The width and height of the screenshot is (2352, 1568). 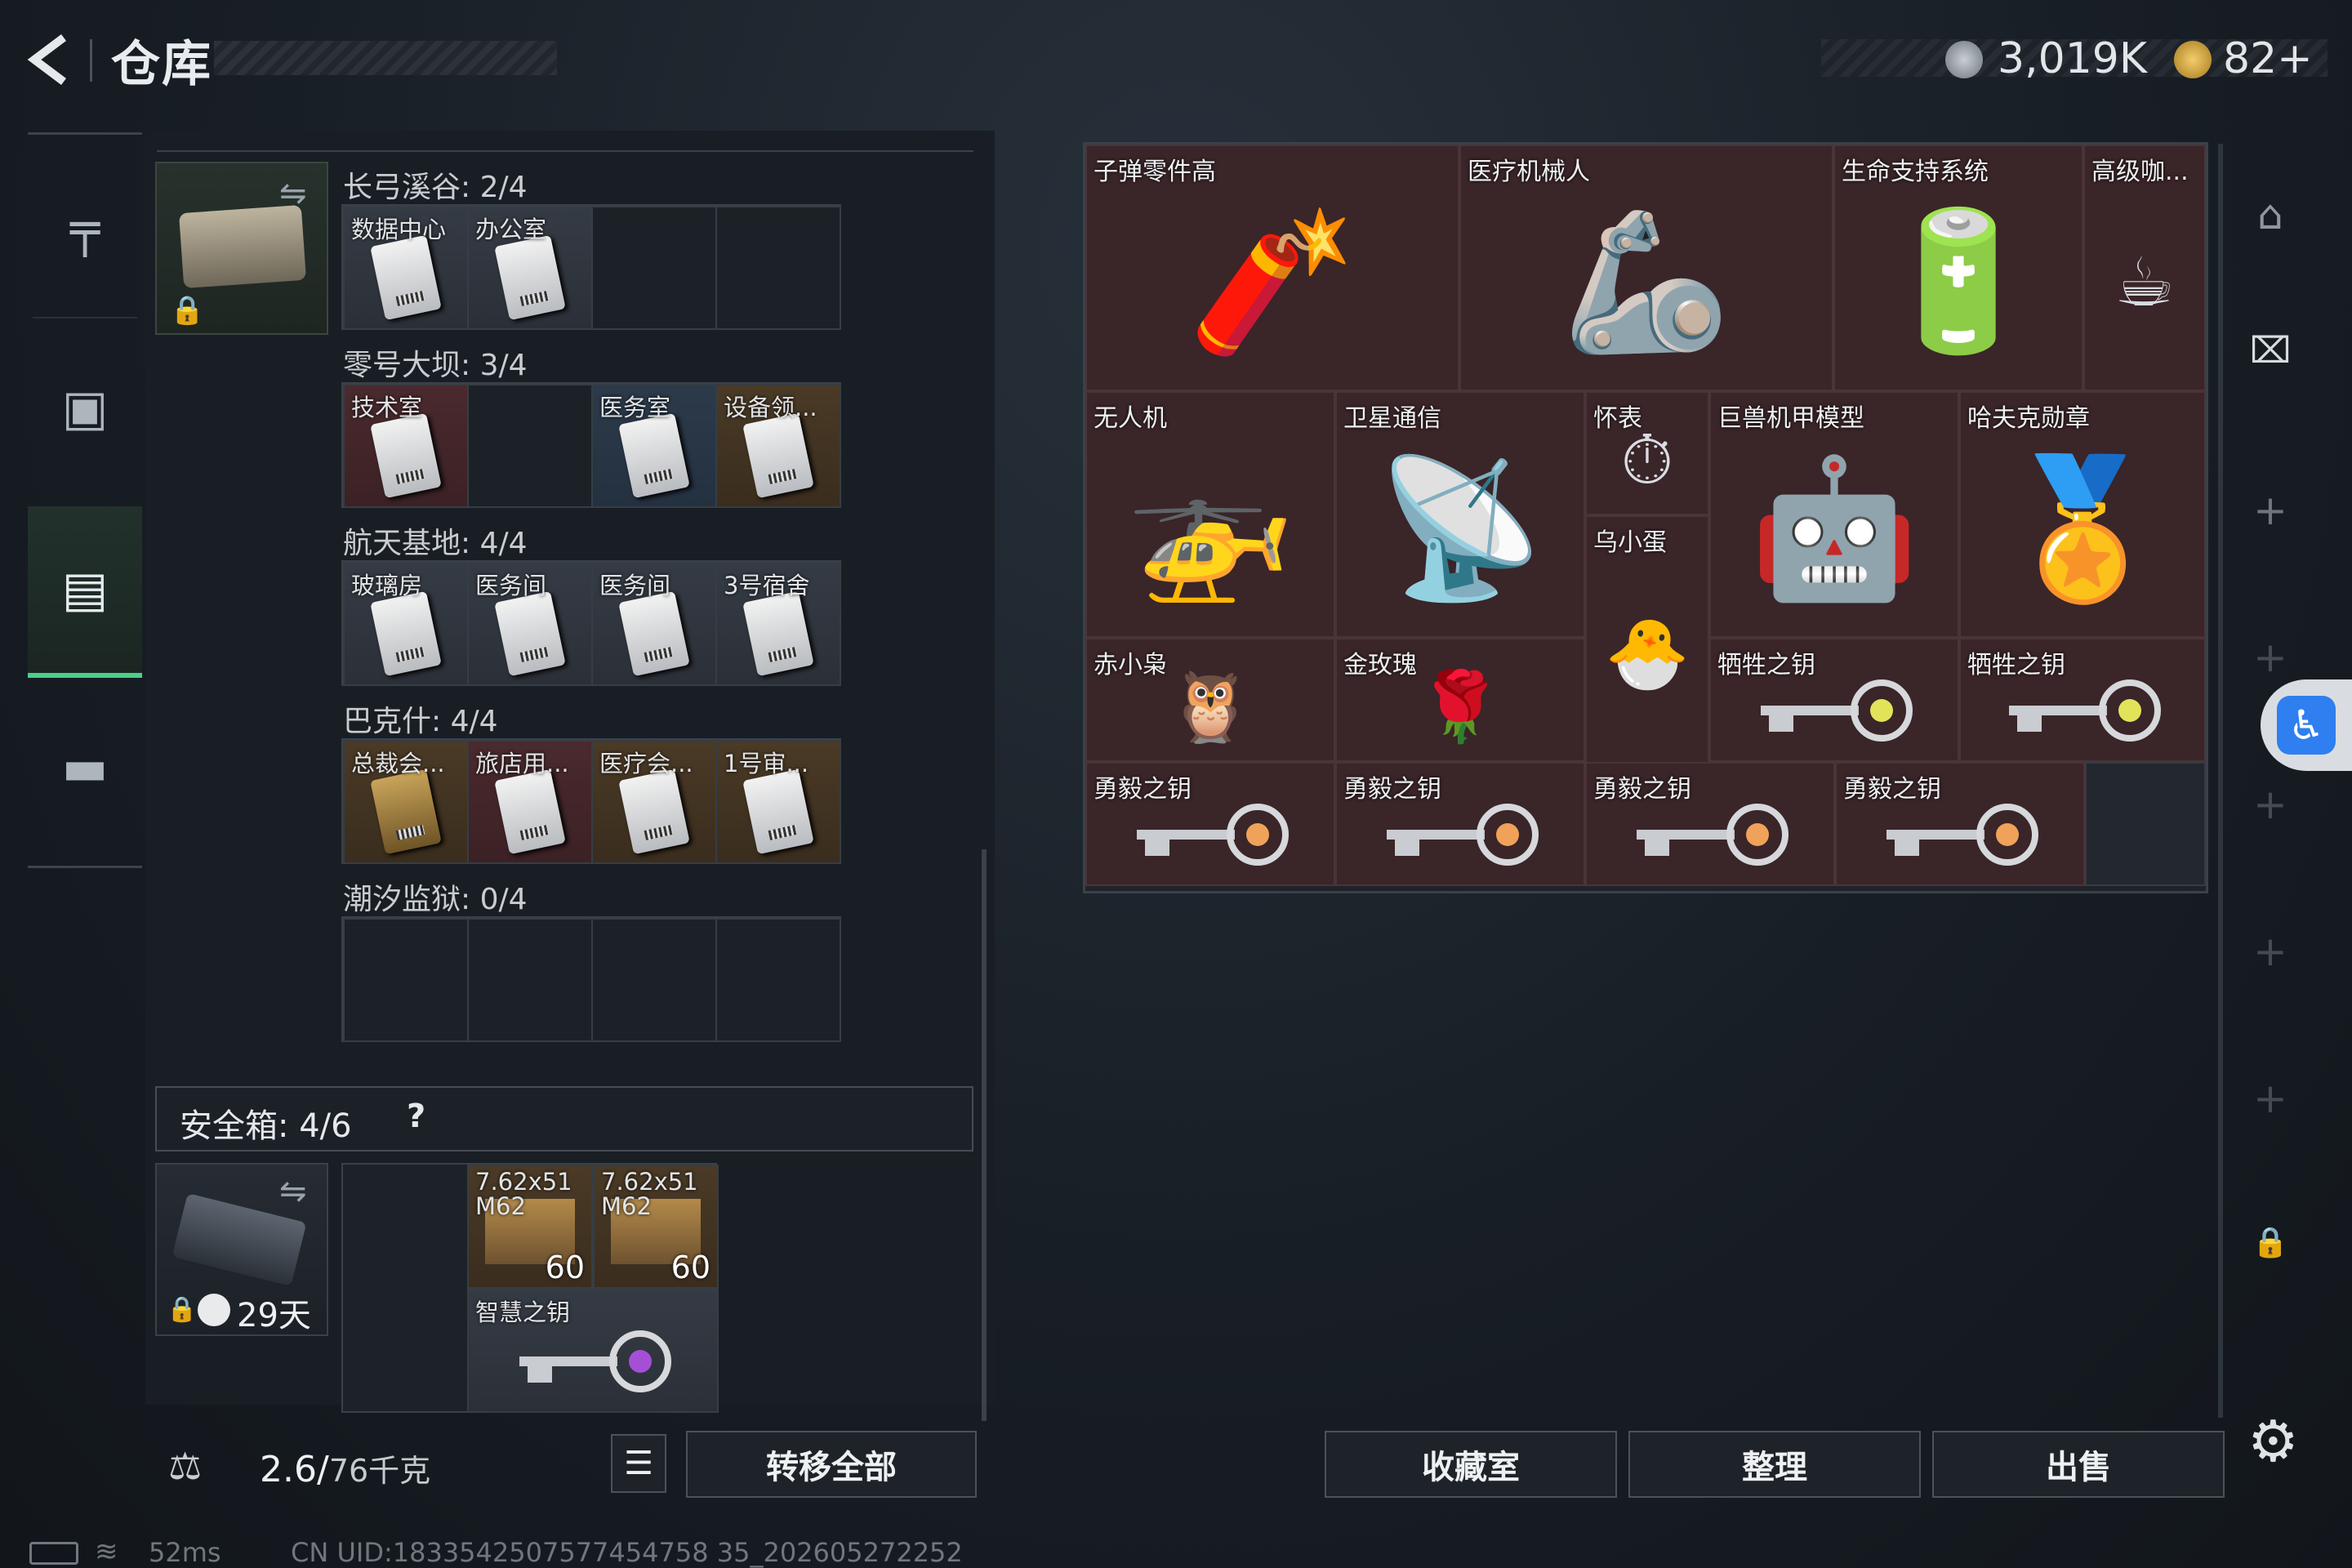 I want to click on key-card-label: 3号宿舍, so click(x=767, y=585).